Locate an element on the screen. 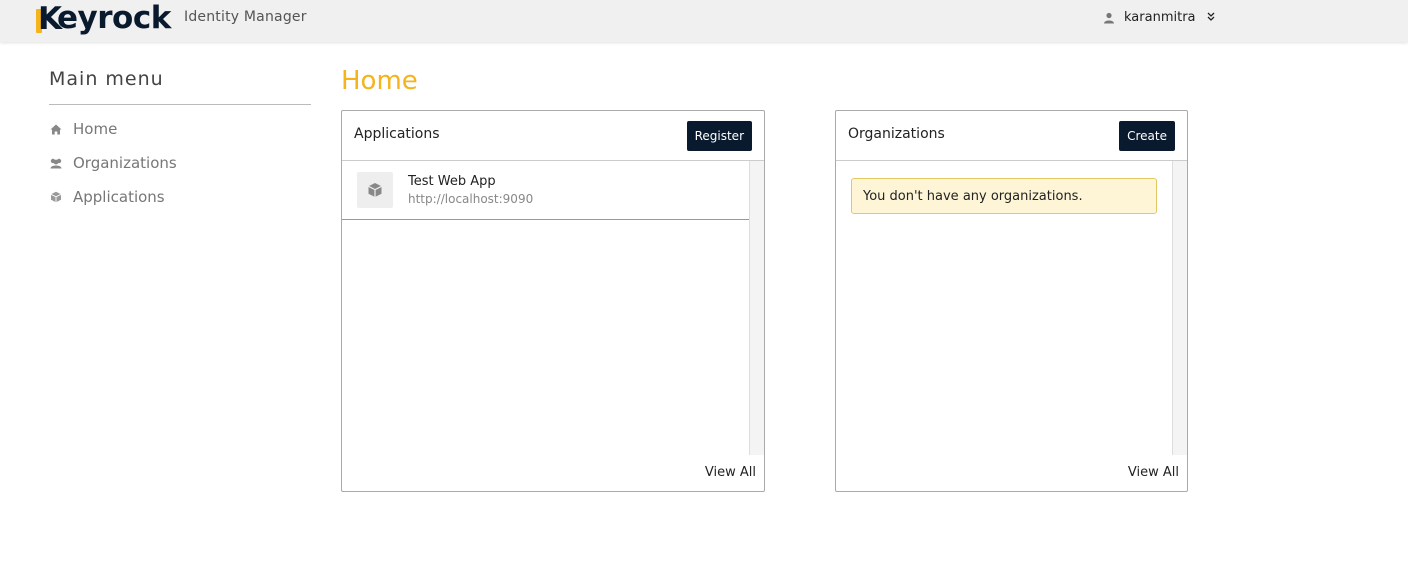 The height and width of the screenshot is (575, 1408). users-icon is located at coordinates (56, 163).